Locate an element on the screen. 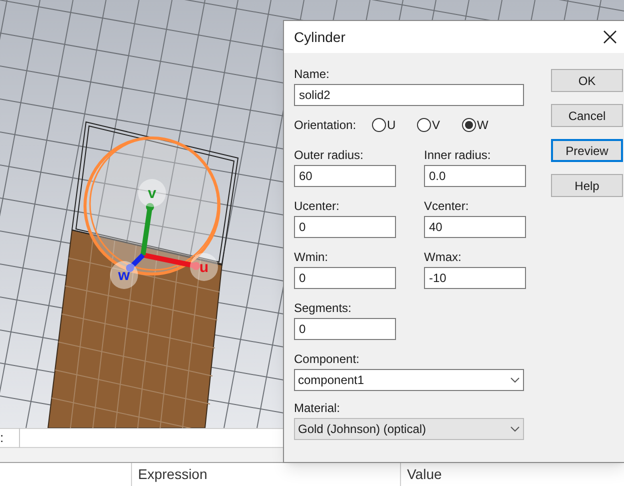 This screenshot has height=486, width=624. field-label: Ucenter: is located at coordinates (317, 206).